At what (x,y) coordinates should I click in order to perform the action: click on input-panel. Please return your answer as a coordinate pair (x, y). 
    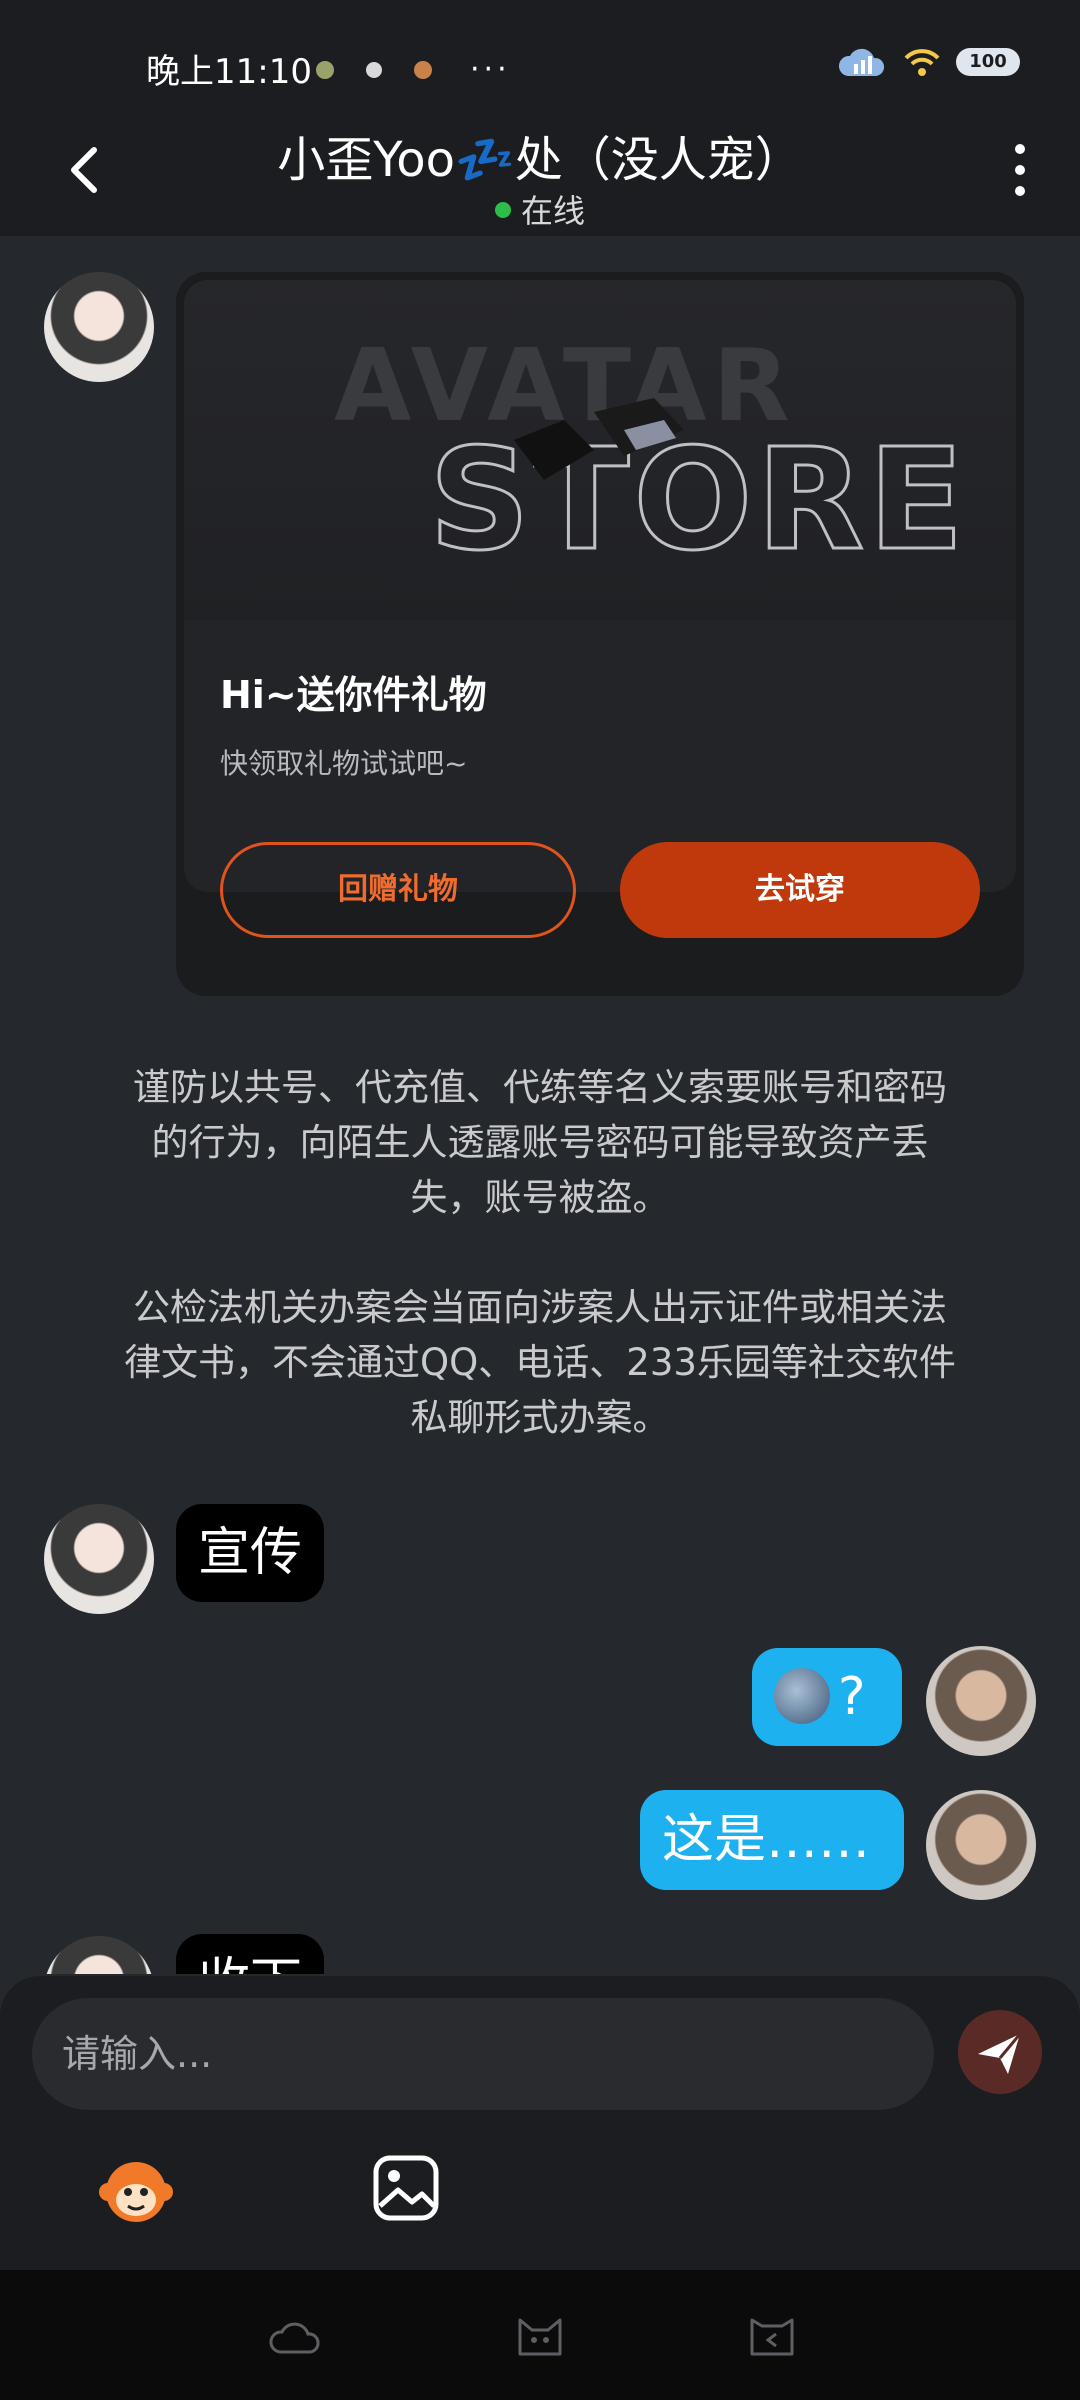
    Looking at the image, I should click on (540, 2123).